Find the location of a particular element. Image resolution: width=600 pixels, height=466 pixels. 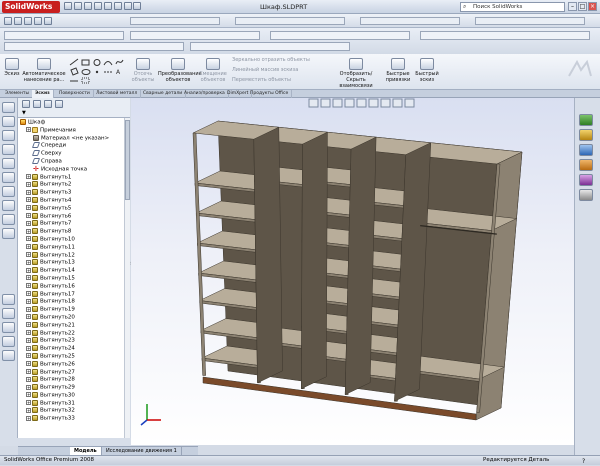

property-manager-tab-icon is located at coordinates (37, 104).